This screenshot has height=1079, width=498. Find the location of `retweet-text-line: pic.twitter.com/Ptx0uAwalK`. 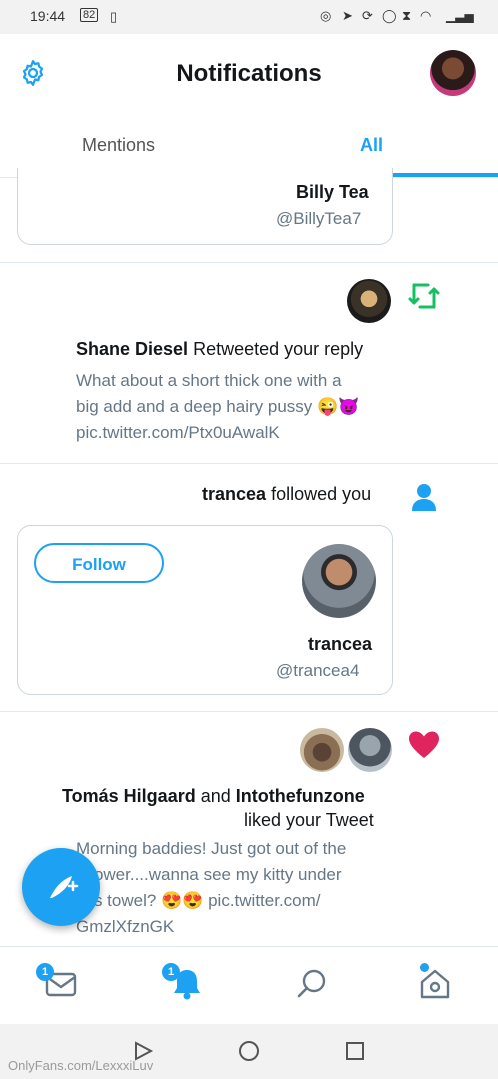

retweet-text-line: pic.twitter.com/Ptx0uAwalK is located at coordinates (178, 432).